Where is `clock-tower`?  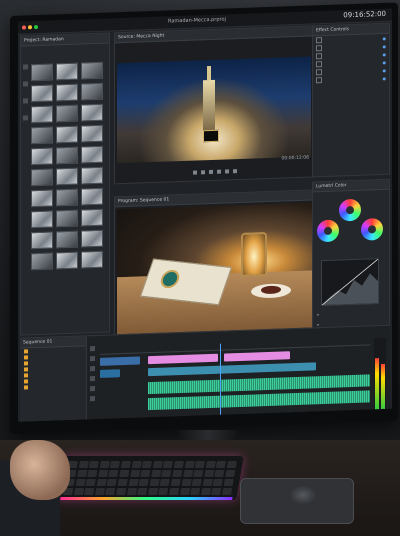 clock-tower is located at coordinates (209, 105).